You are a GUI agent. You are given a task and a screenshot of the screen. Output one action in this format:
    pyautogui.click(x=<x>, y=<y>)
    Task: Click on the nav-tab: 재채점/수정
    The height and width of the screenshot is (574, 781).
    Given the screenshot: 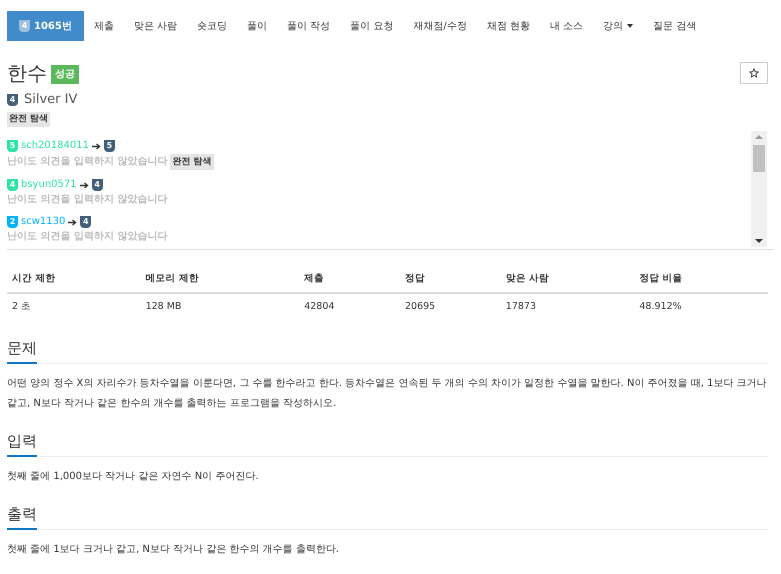 What is the action you would take?
    pyautogui.click(x=440, y=26)
    